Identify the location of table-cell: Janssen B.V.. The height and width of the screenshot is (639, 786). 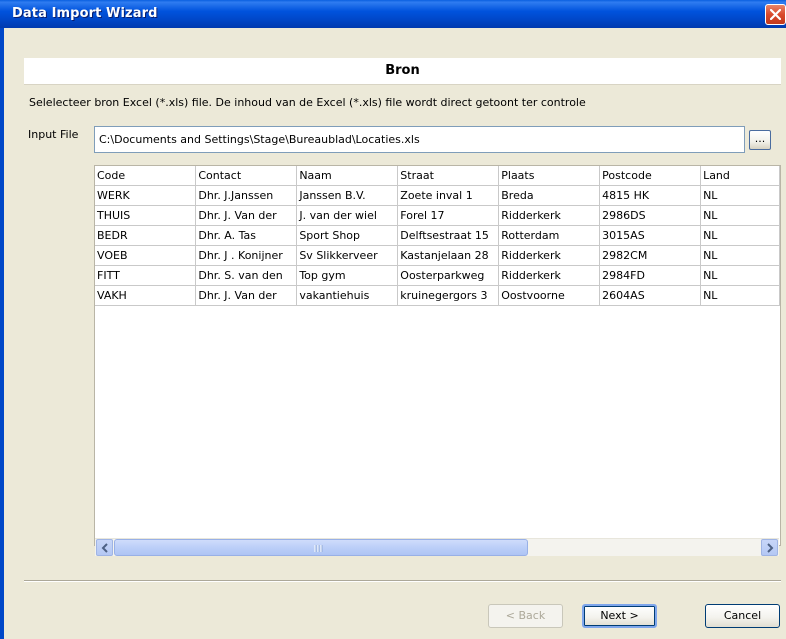
(347, 195).